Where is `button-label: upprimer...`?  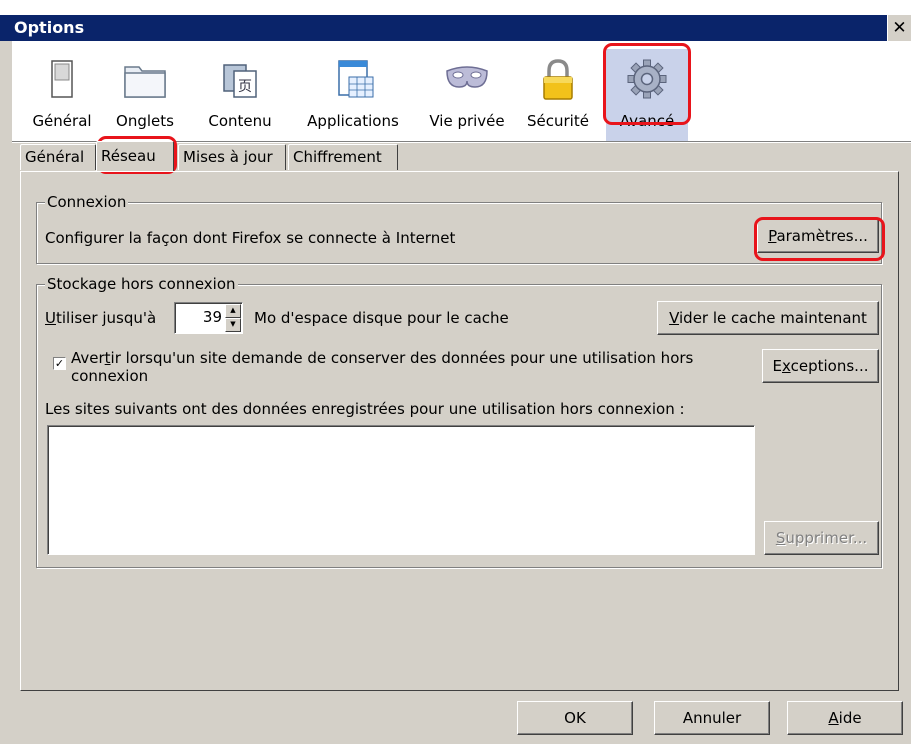 button-label: upprimer... is located at coordinates (826, 538).